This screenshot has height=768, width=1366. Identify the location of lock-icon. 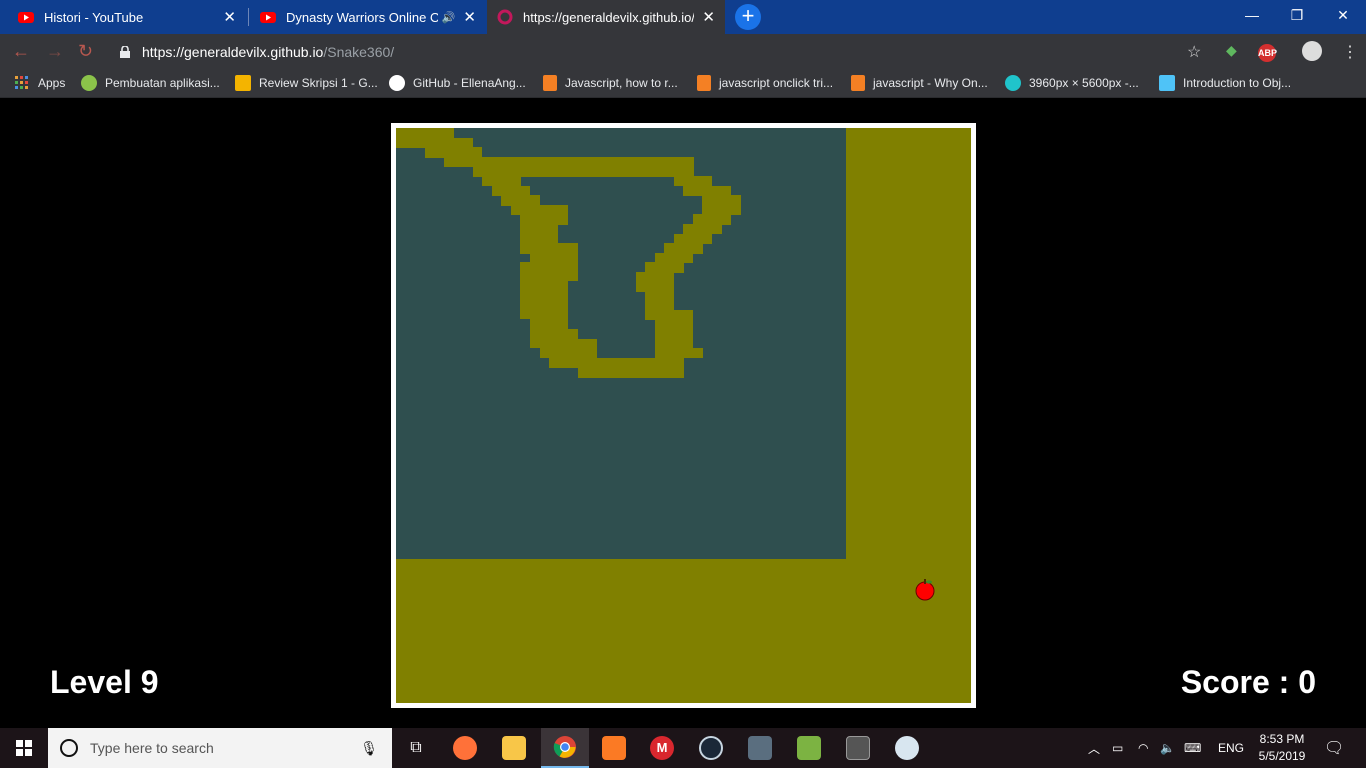
(125, 52).